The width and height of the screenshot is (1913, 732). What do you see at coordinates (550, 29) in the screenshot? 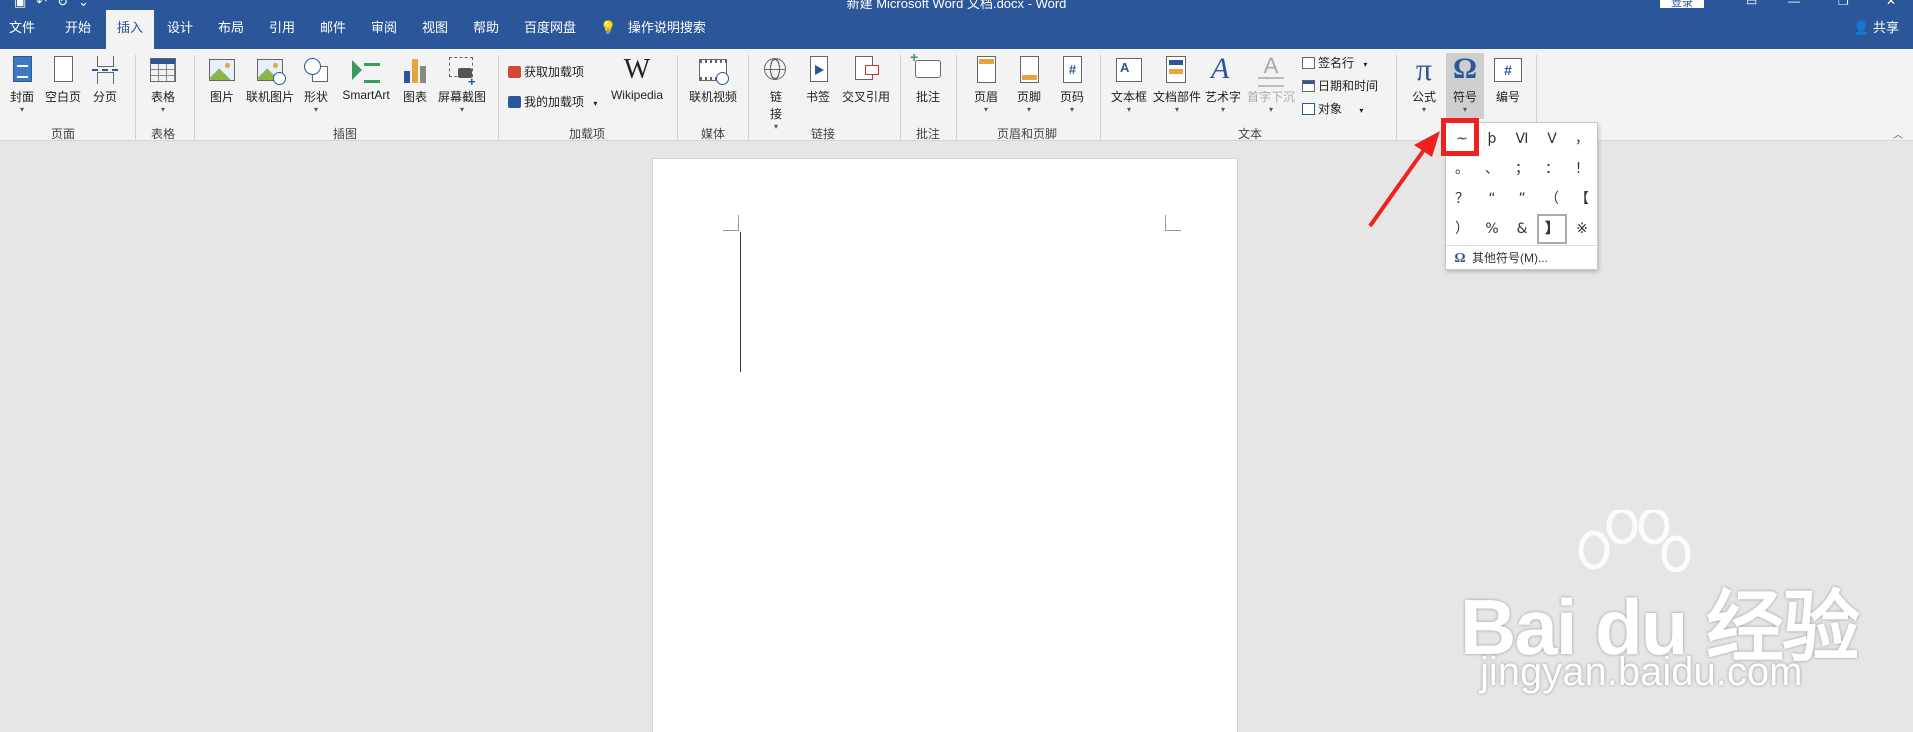
I see `tab-baidu-netdisk: 百度网盘` at bounding box center [550, 29].